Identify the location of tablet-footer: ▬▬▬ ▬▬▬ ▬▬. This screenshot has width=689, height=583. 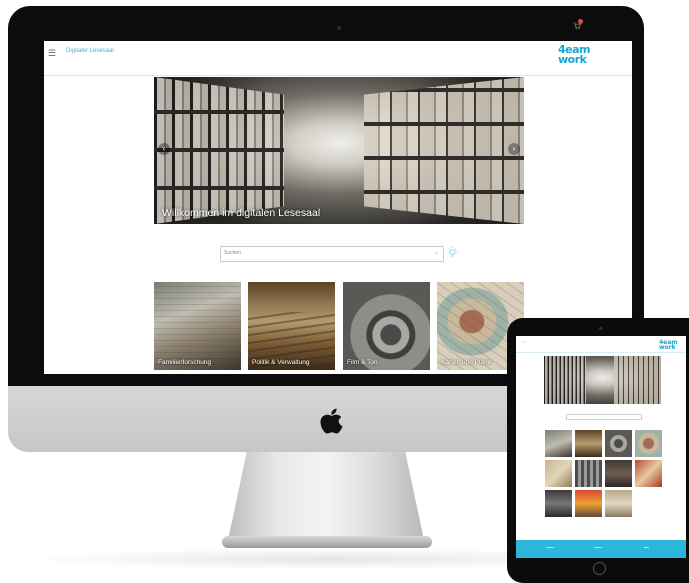
(601, 549).